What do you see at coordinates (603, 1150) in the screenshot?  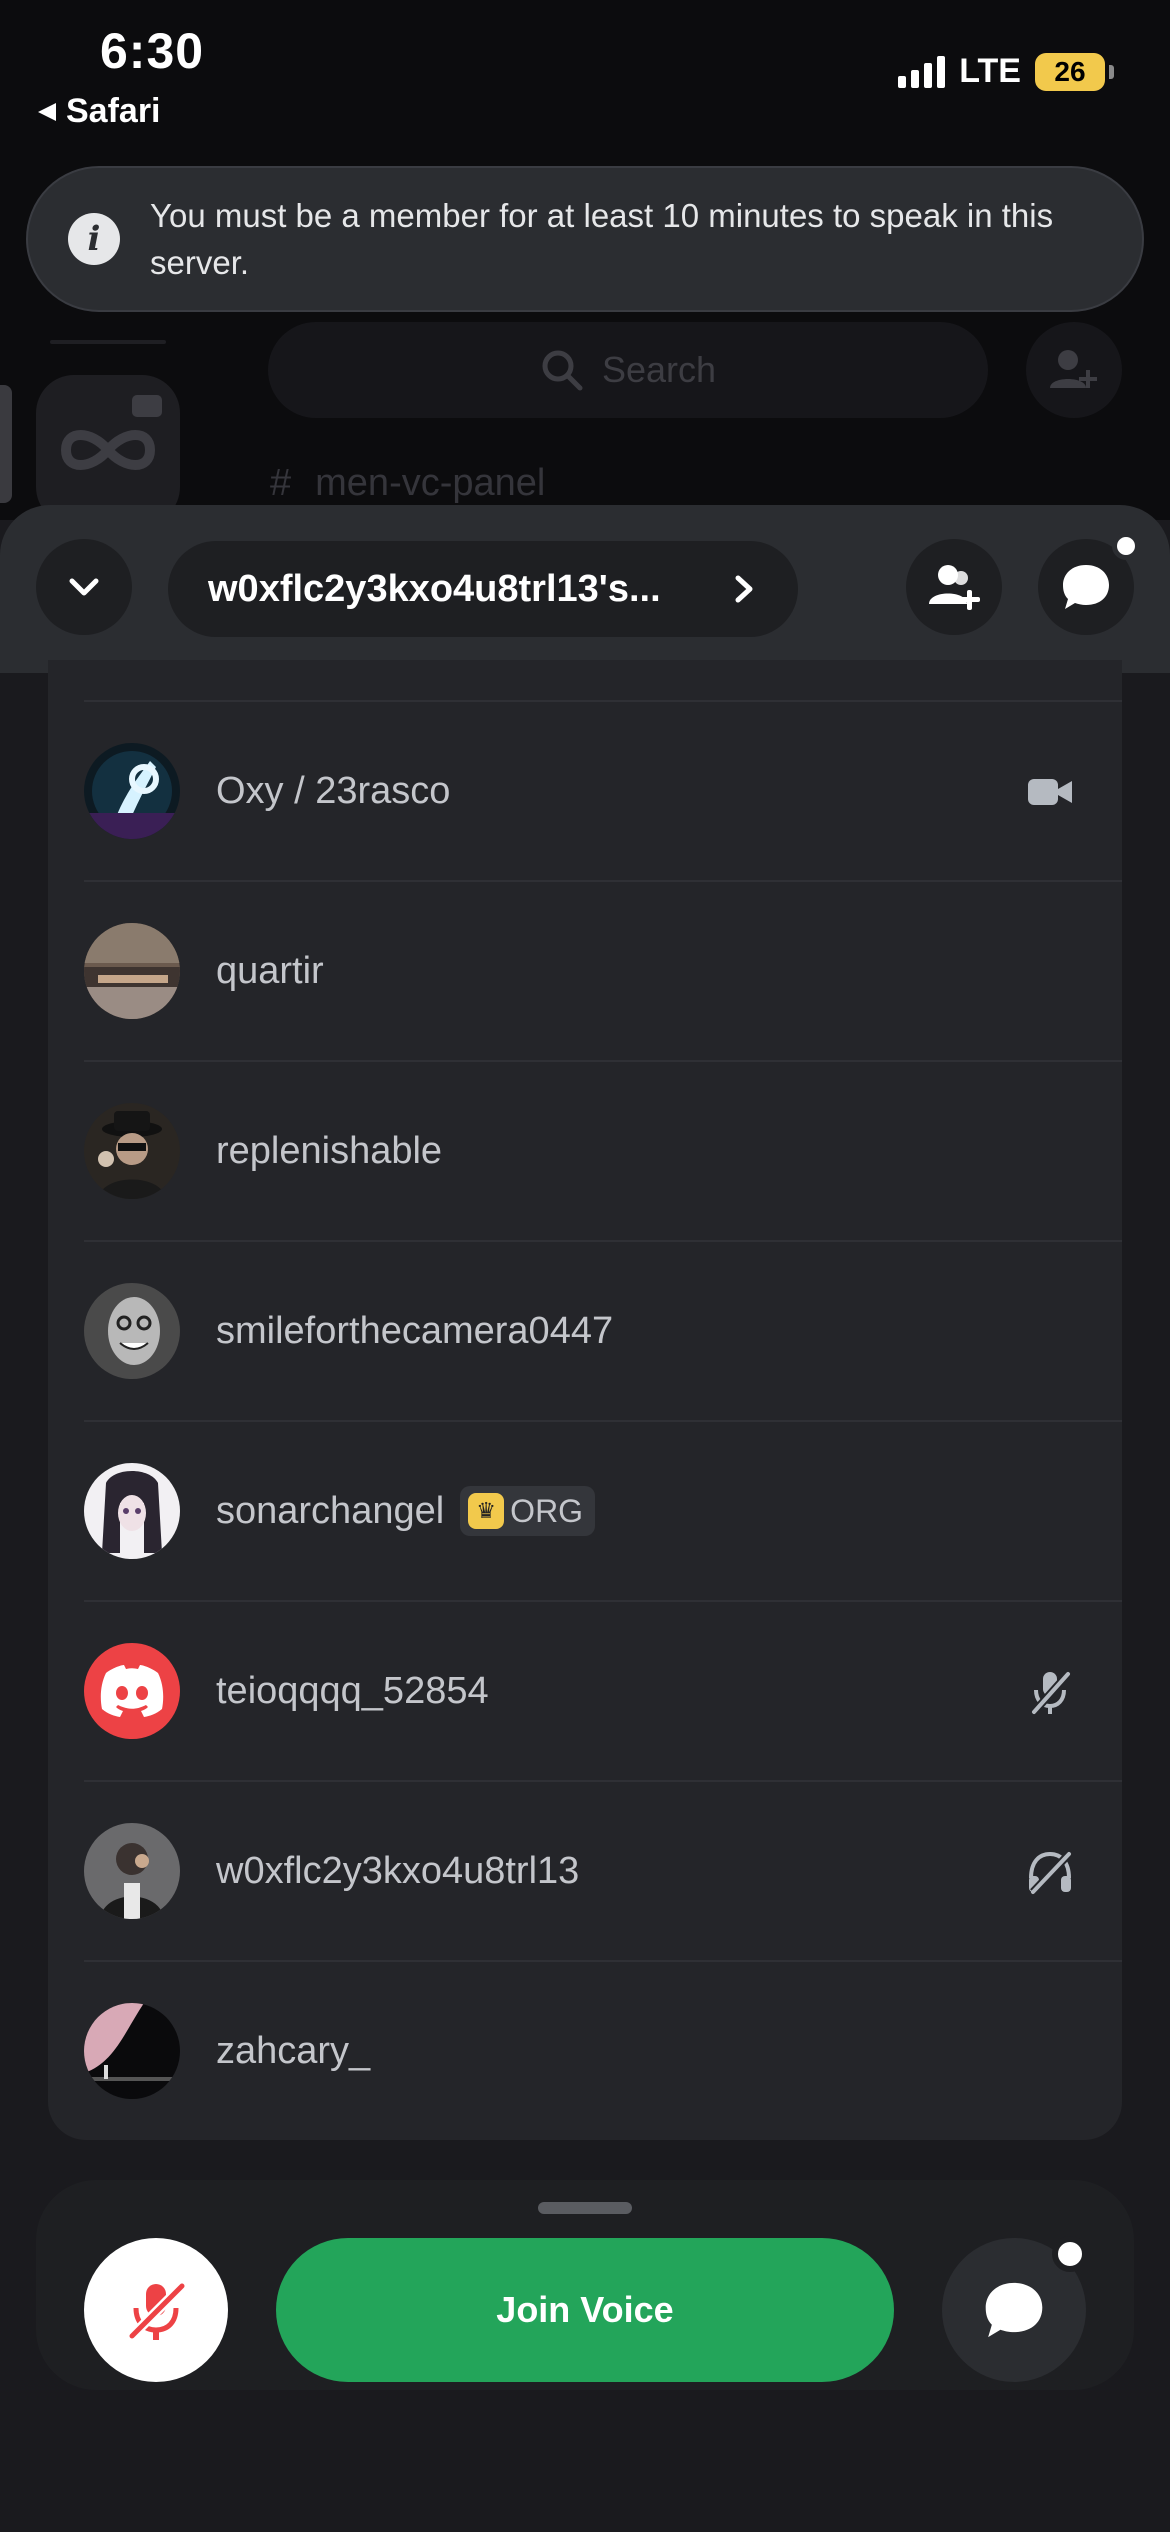 I see `member-row: replenishable` at bounding box center [603, 1150].